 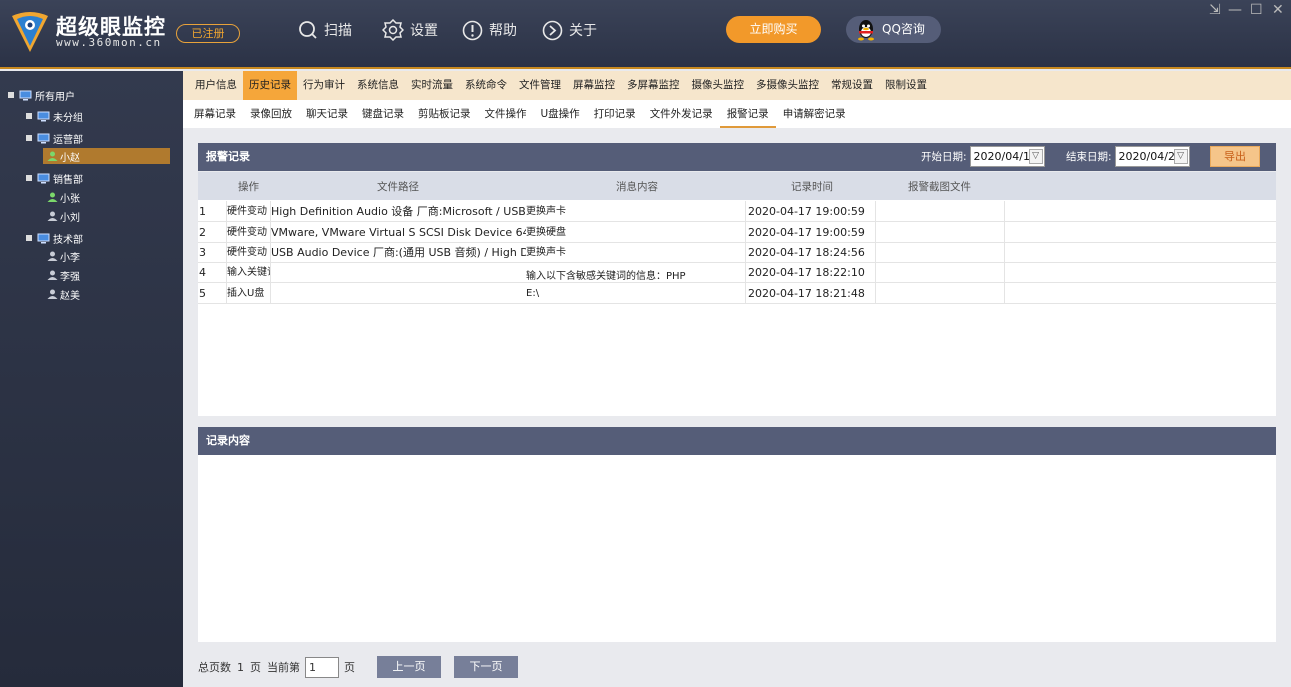 I want to click on row-operation: 插入U盘, so click(x=249, y=293).